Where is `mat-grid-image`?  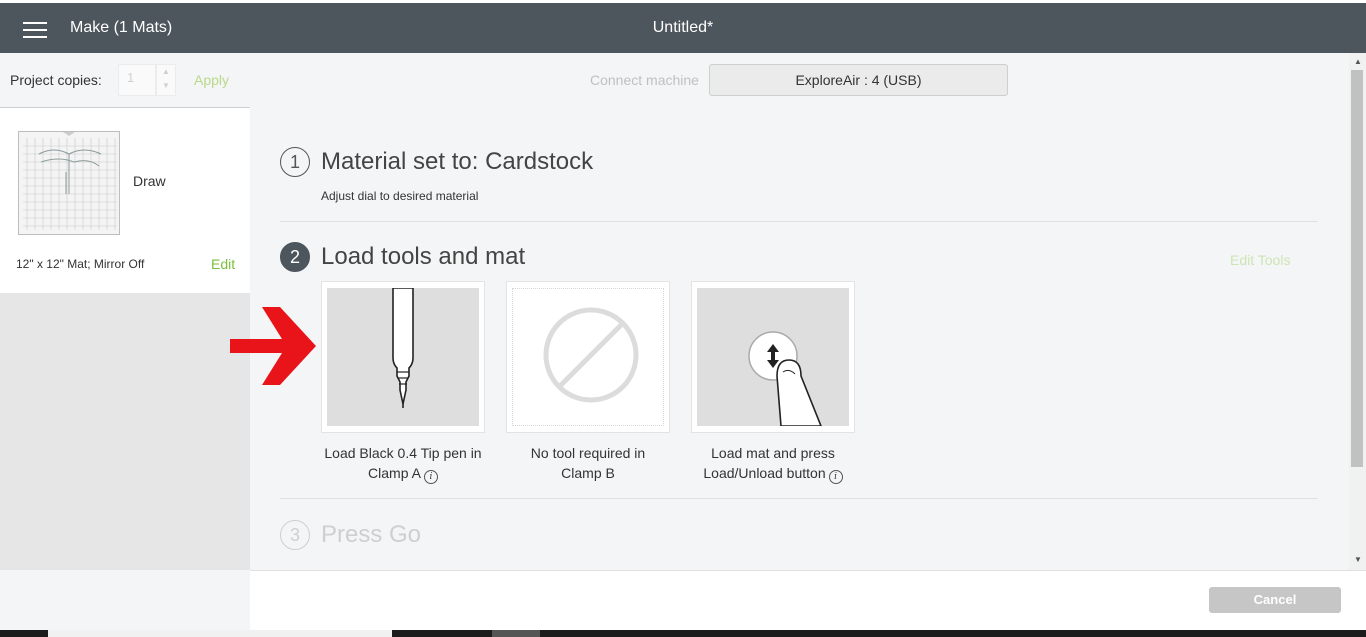 mat-grid-image is located at coordinates (69, 182).